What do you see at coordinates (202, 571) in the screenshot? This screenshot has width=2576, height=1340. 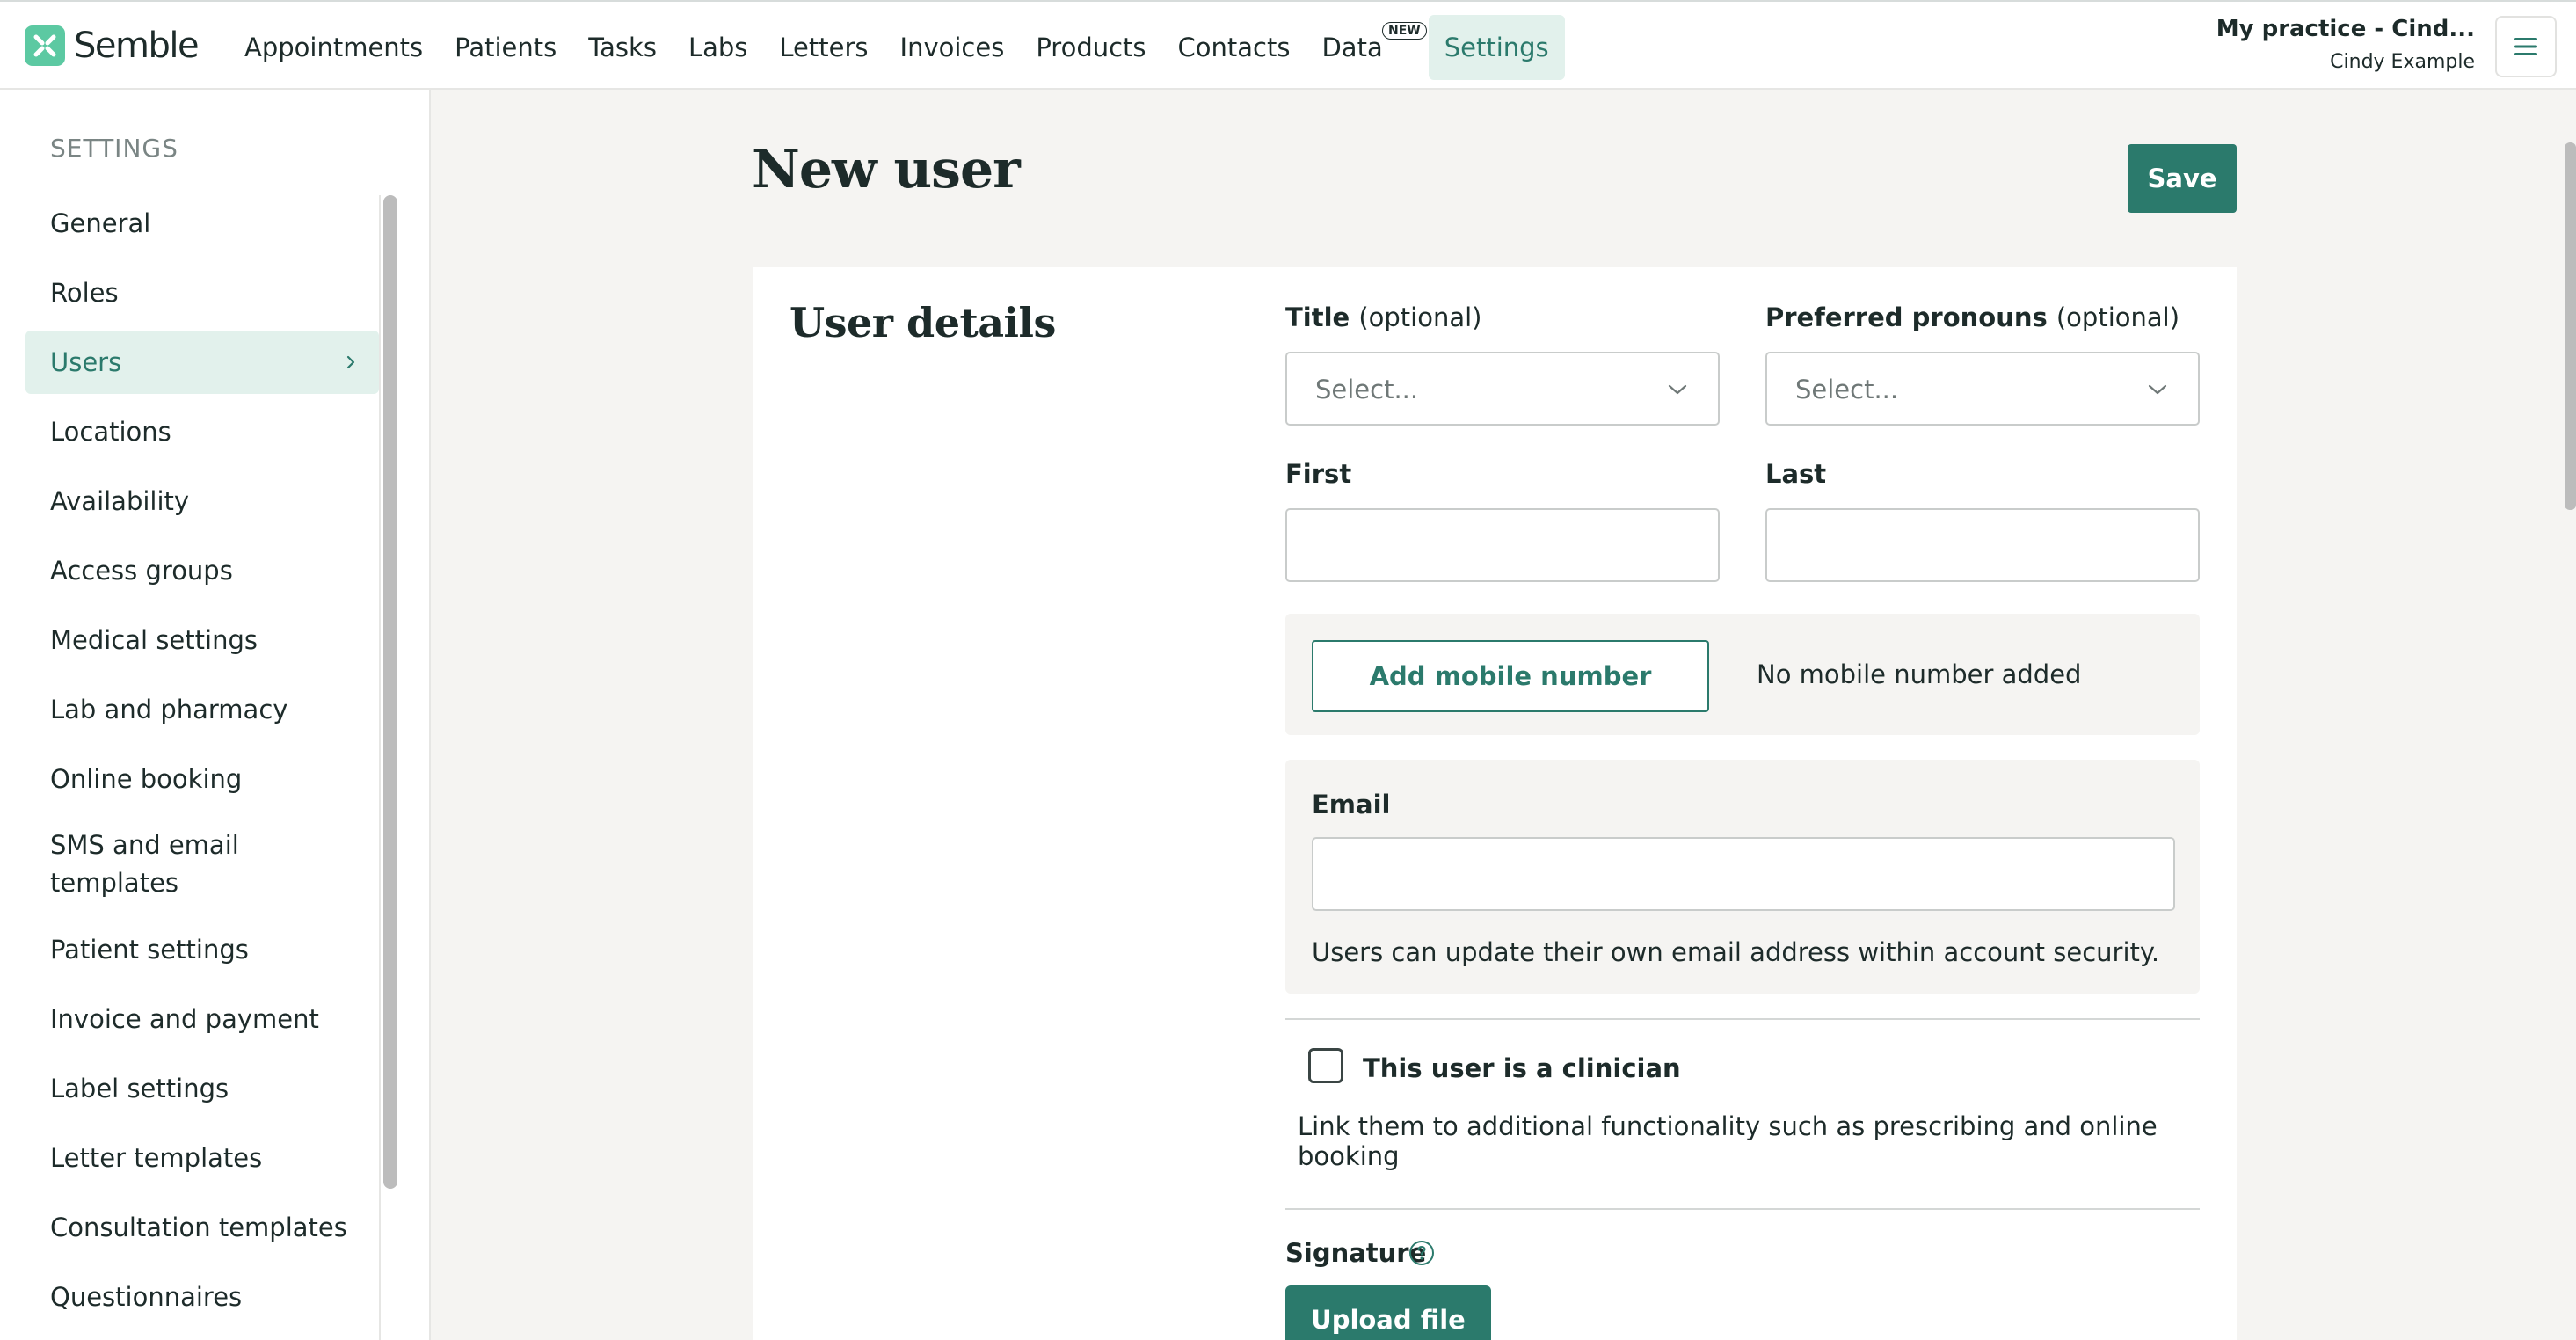 I see `sidebar-item-access-groups: Access groups` at bounding box center [202, 571].